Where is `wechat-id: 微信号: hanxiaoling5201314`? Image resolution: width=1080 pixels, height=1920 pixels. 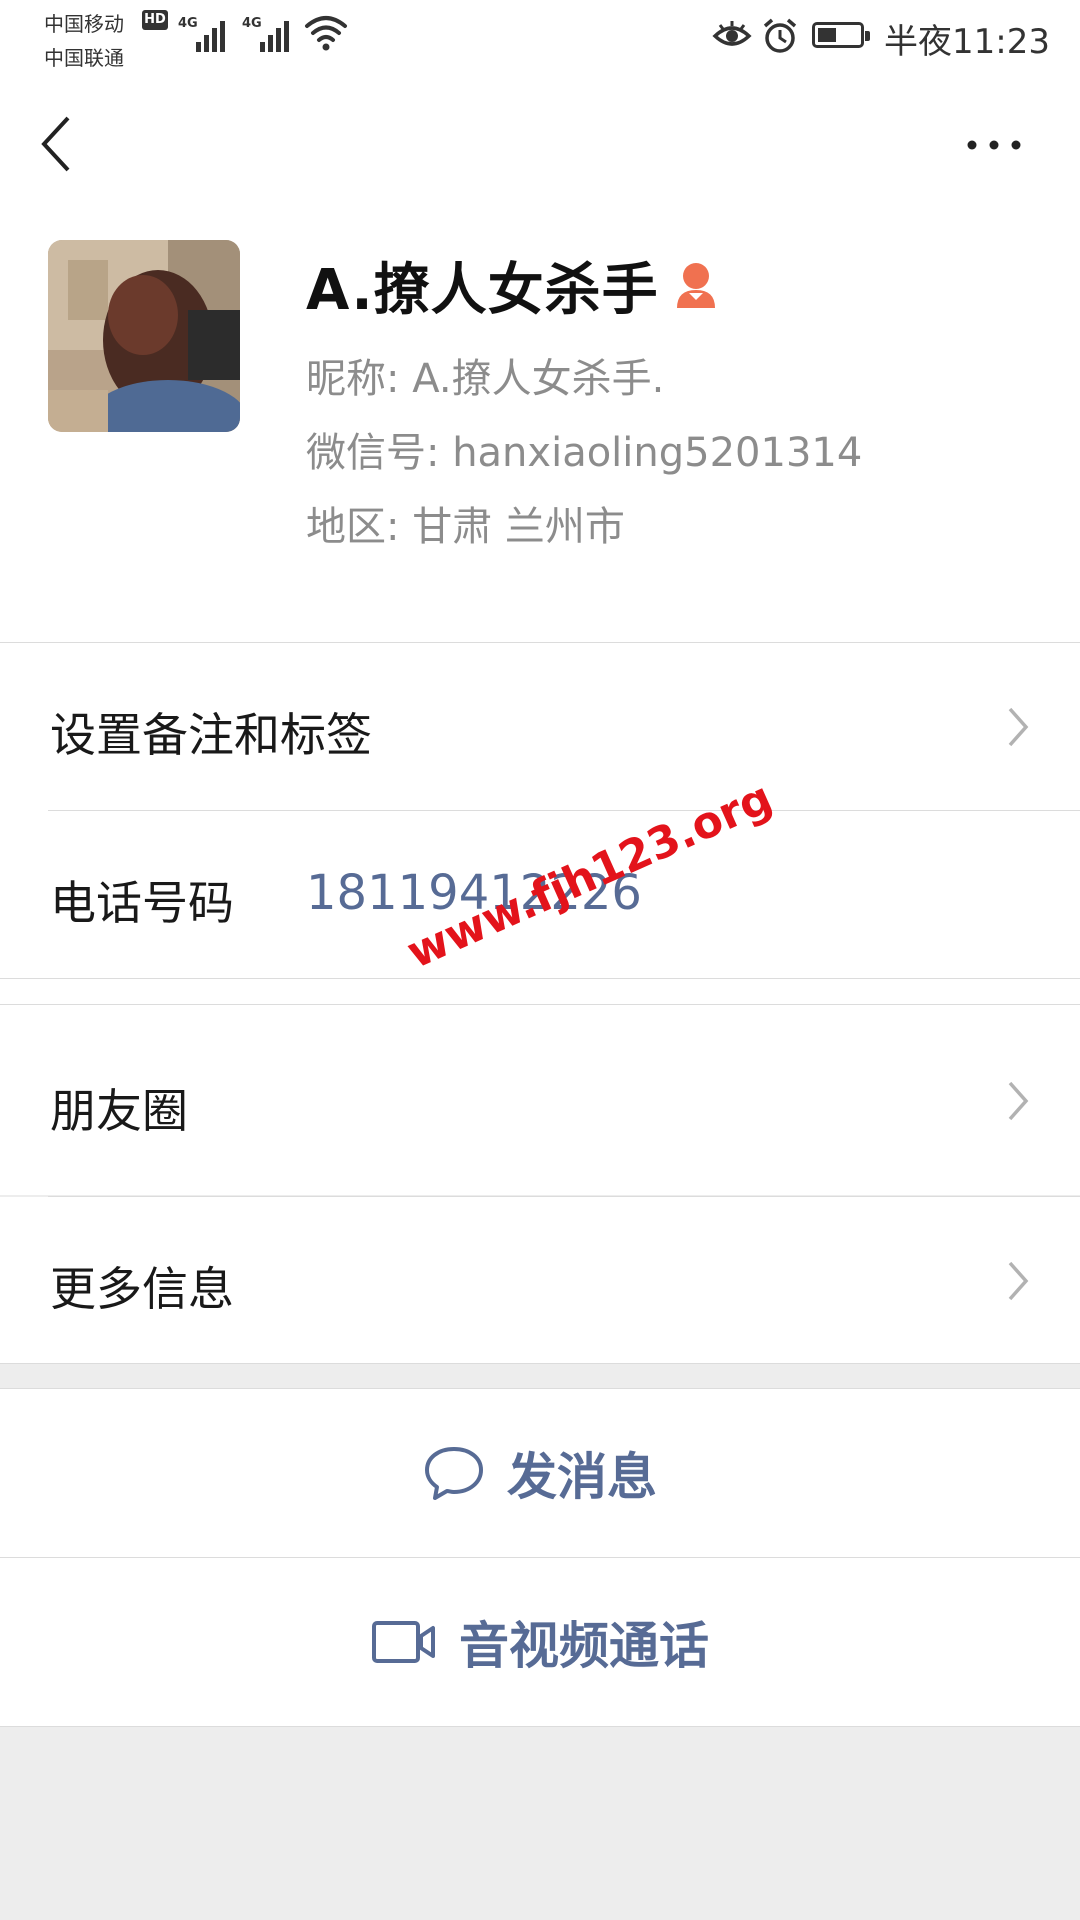 wechat-id: 微信号: hanxiaoling5201314 is located at coordinates (584, 453).